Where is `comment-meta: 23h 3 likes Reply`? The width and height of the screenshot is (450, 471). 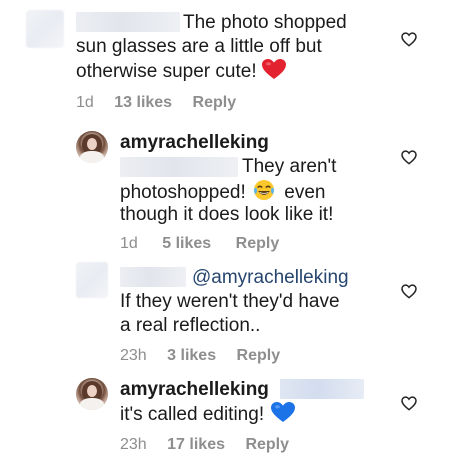
comment-meta: 23h 3 likes Reply is located at coordinates (200, 356).